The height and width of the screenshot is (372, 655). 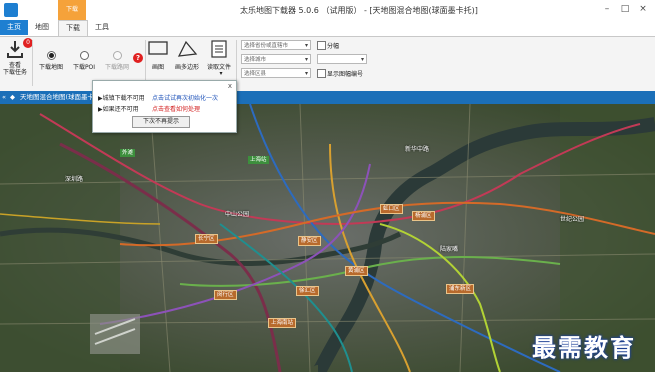 I want to click on download-map-radio, so click(x=51, y=55).